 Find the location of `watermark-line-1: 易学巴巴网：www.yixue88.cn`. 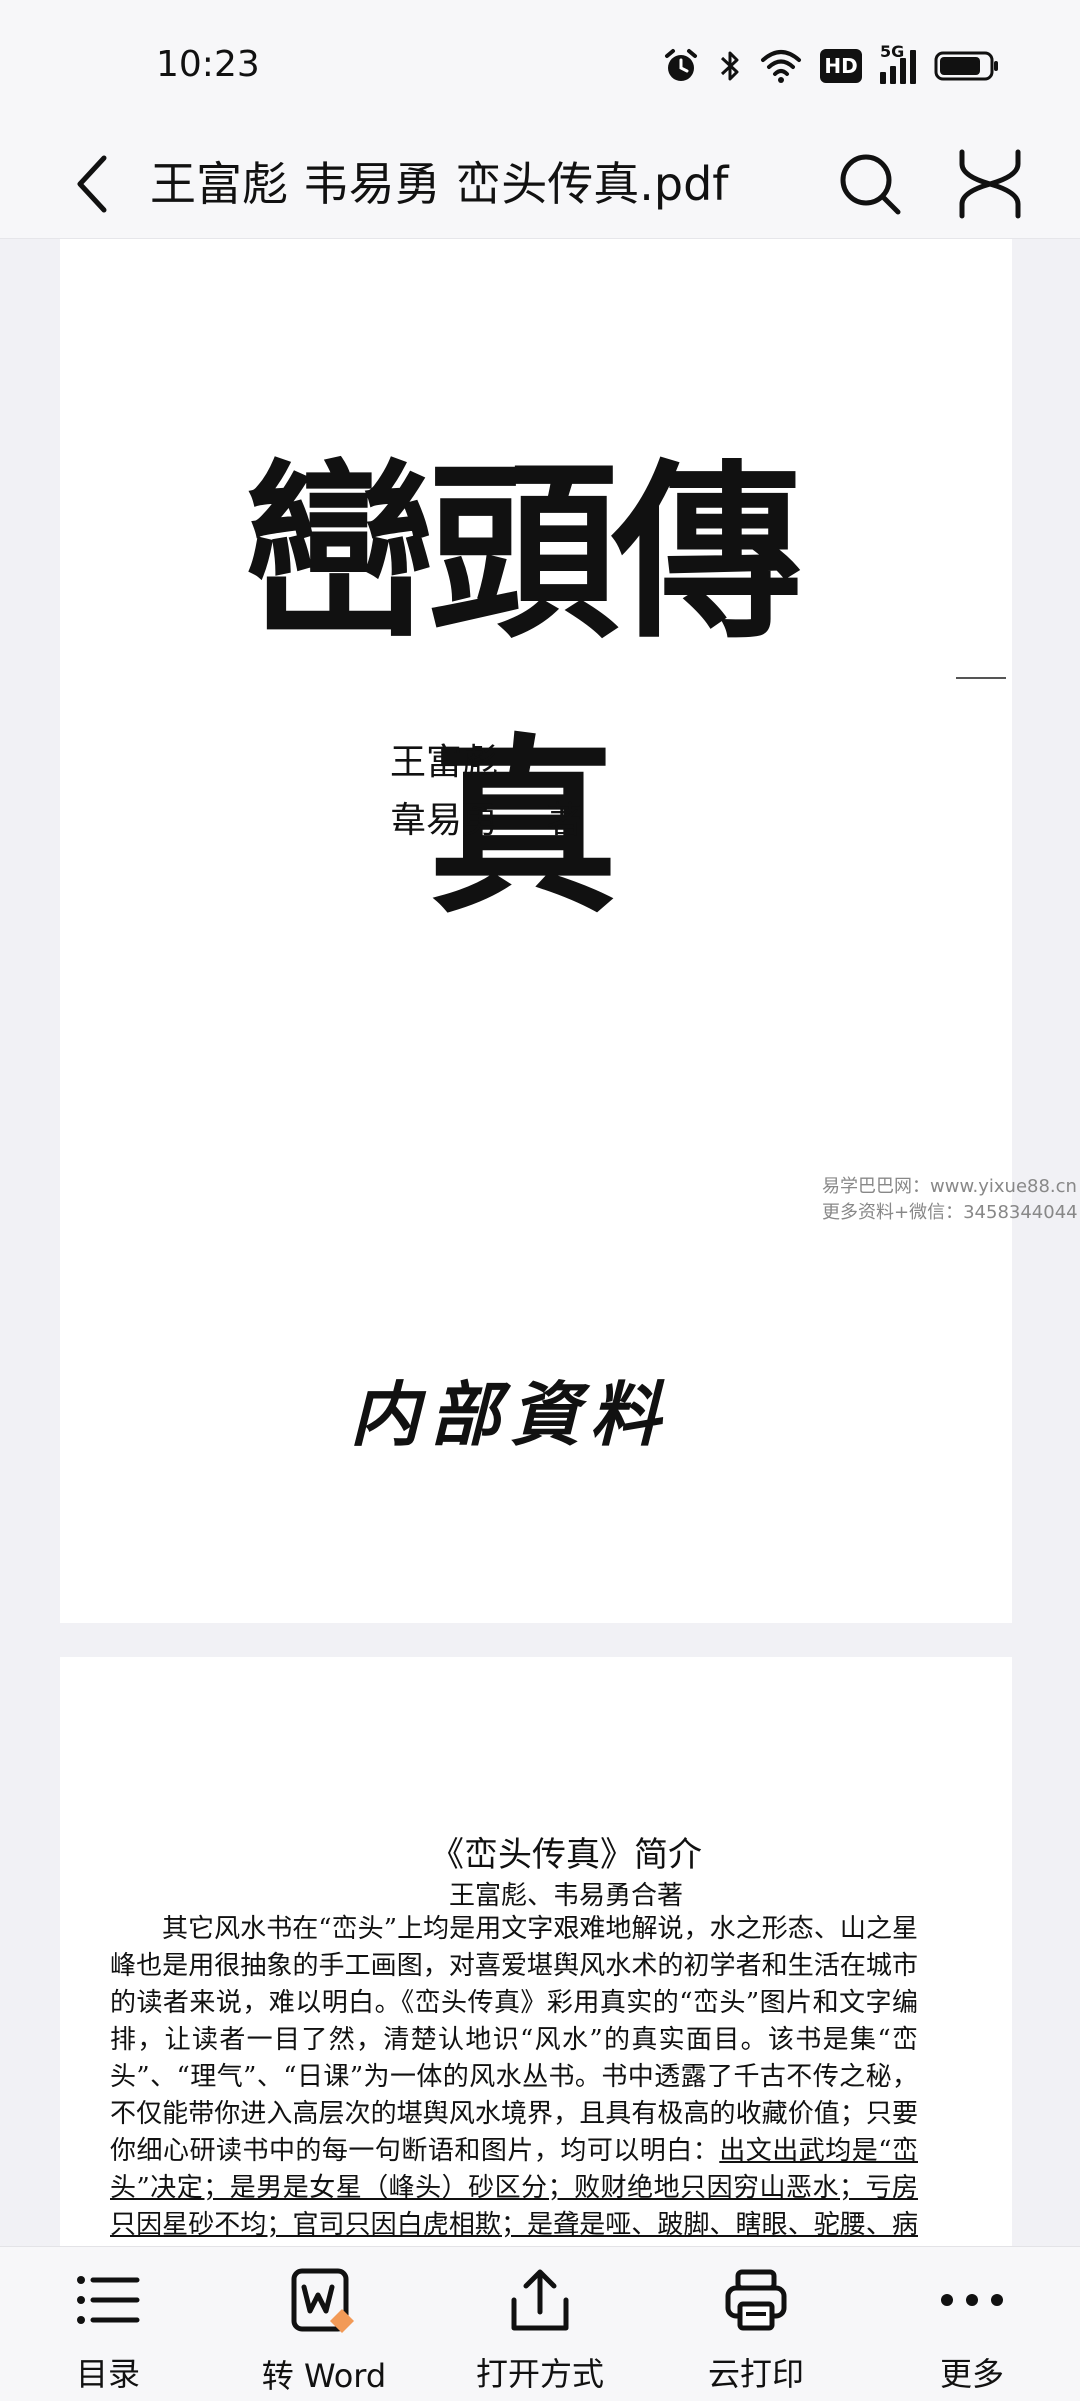

watermark-line-1: 易学巴巴网：www.yixue88.cn is located at coordinates (949, 1186).